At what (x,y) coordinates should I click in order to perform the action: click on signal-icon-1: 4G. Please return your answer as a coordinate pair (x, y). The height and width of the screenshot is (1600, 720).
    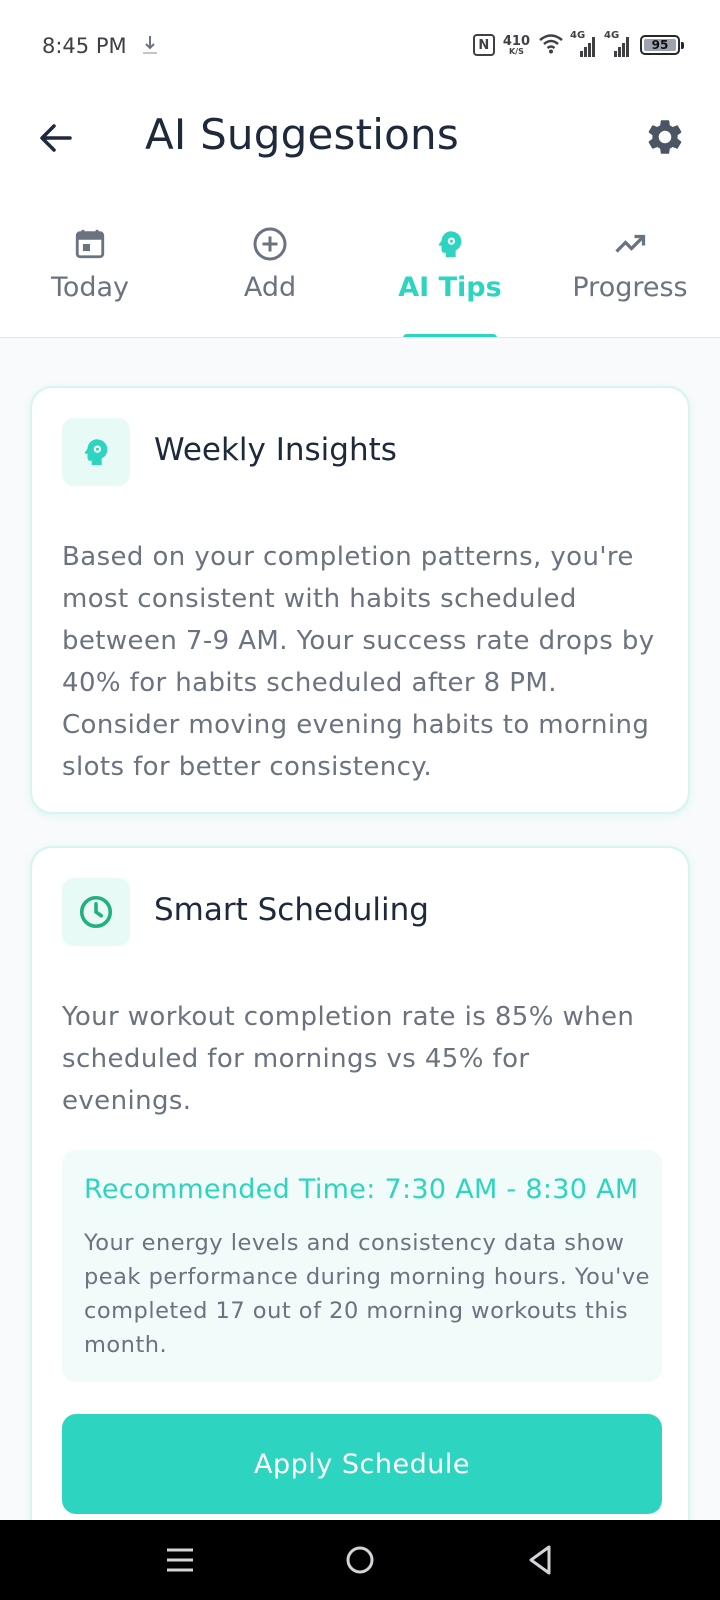
    Looking at the image, I should click on (584, 43).